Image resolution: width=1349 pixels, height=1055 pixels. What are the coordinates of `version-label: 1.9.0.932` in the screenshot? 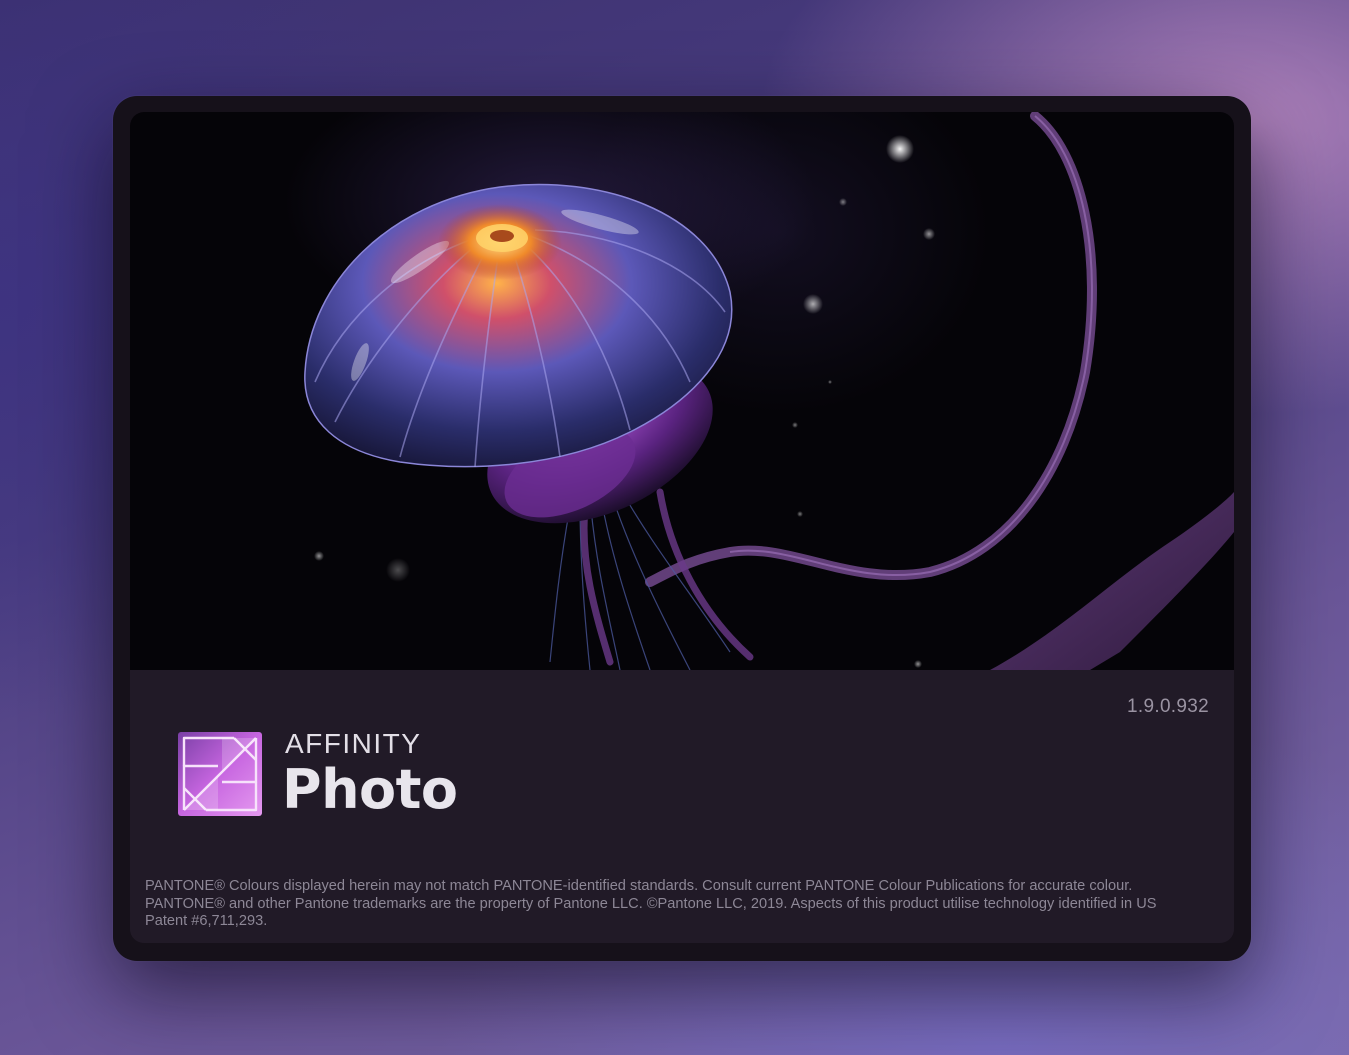 It's located at (1168, 706).